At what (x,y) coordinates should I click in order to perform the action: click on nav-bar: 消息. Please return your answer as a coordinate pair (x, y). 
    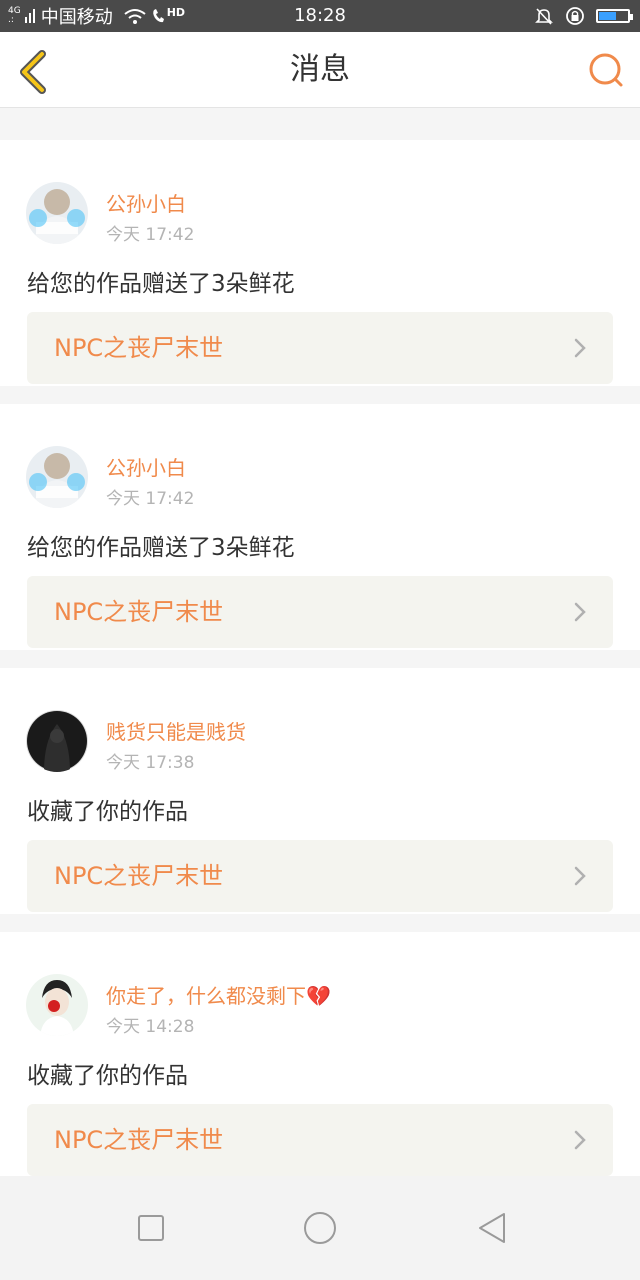
    Looking at the image, I should click on (320, 70).